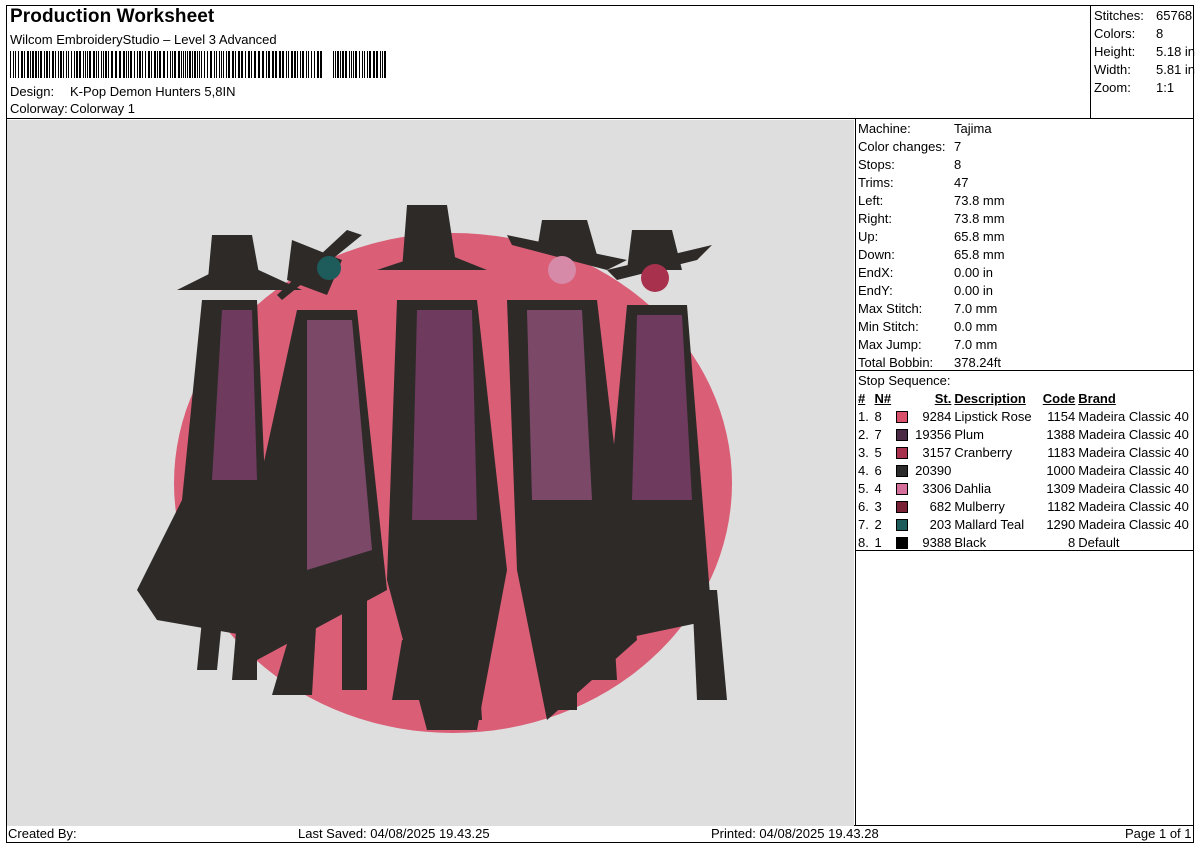  What do you see at coordinates (933, 434) in the screenshot?
I see `row-stitches: 19356` at bounding box center [933, 434].